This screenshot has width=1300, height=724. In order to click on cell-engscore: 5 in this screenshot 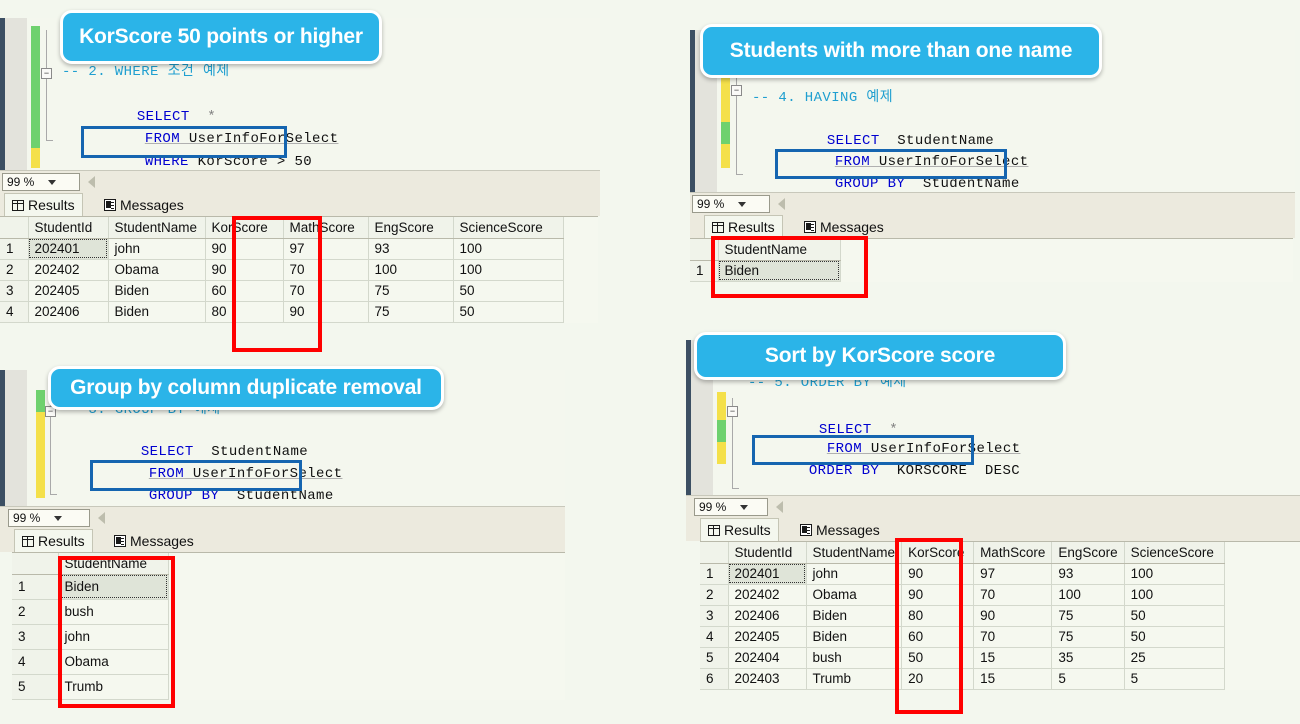, I will do `click(1088, 679)`.